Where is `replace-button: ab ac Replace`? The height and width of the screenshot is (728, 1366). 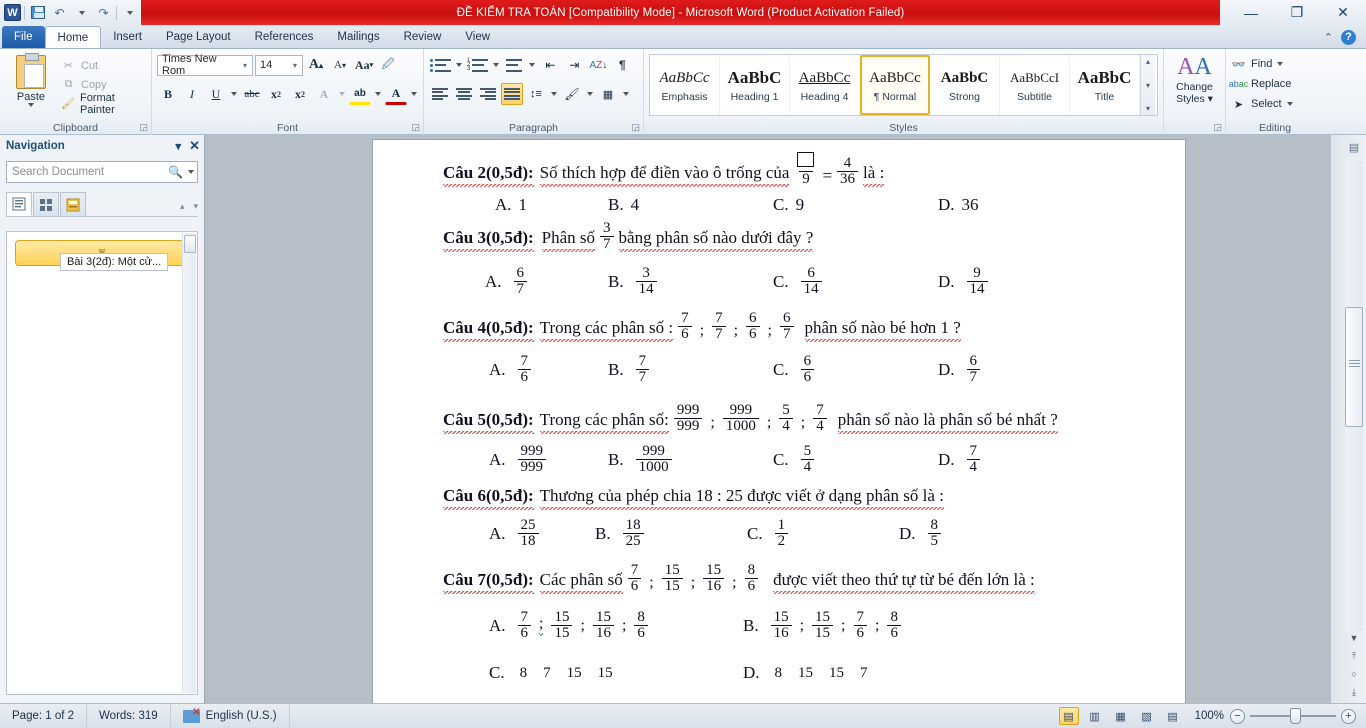 replace-button: ab ac Replace is located at coordinates (1274, 84).